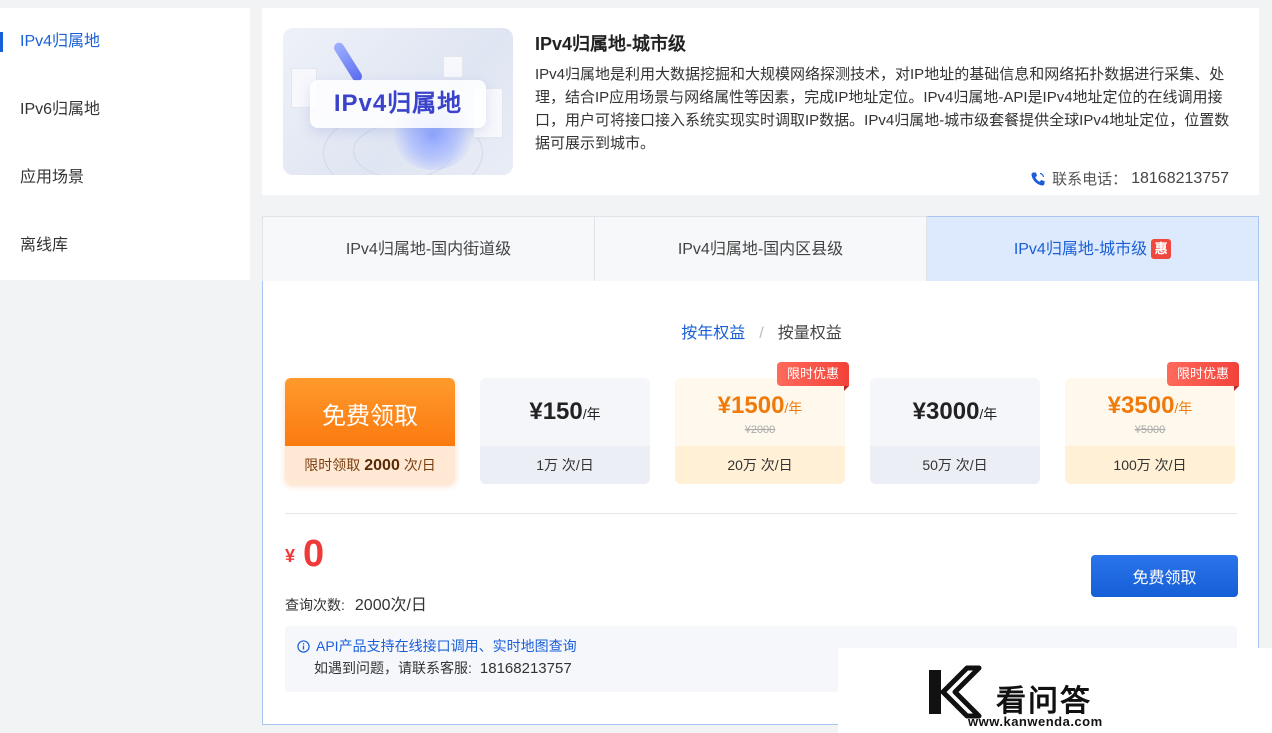 Image resolution: width=1272 pixels, height=733 pixels. I want to click on plan-card-3500: 限时优惠 ¥3500/年 ¥5000 100万 次/日, so click(1152, 423).